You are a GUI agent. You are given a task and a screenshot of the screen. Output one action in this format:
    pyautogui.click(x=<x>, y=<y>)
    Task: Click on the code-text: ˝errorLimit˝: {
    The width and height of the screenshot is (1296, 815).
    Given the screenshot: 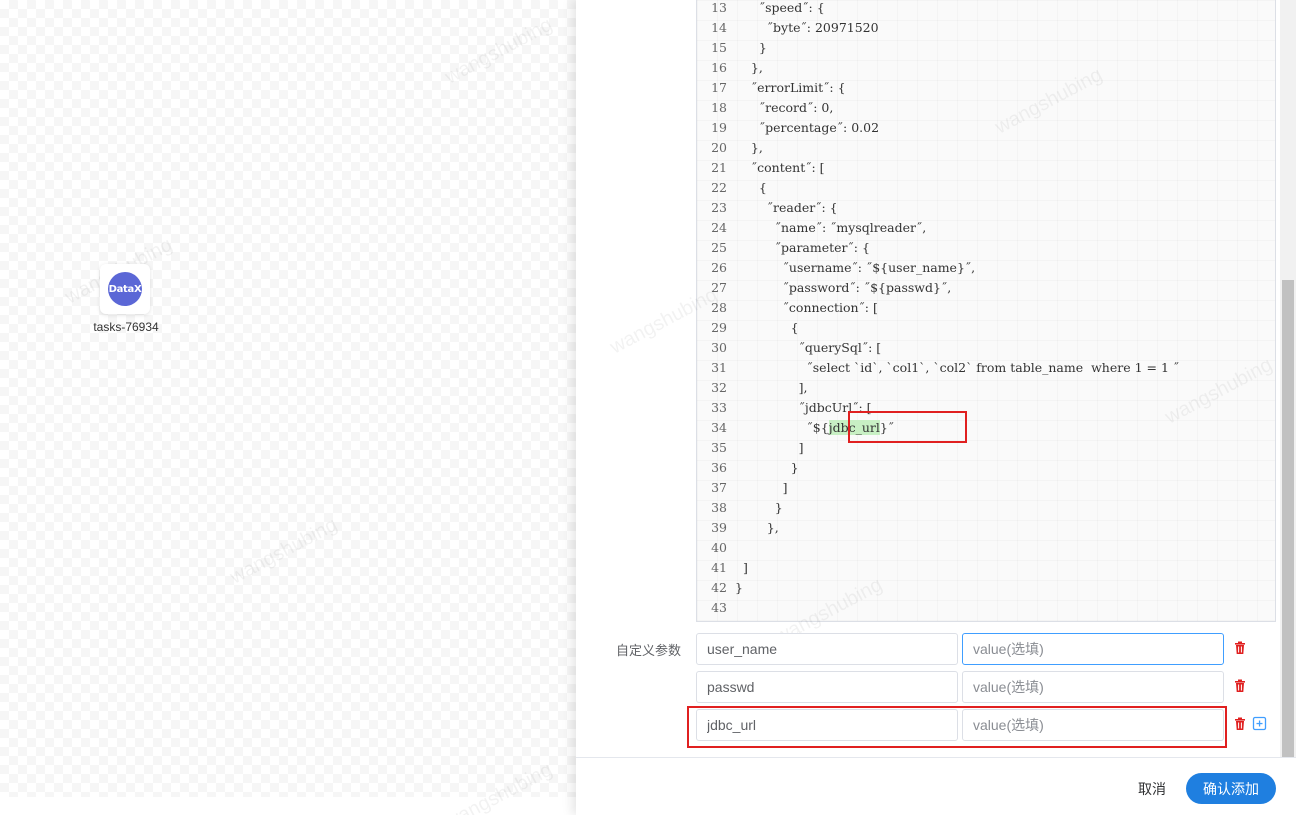 What is the action you would take?
    pyautogui.click(x=790, y=87)
    